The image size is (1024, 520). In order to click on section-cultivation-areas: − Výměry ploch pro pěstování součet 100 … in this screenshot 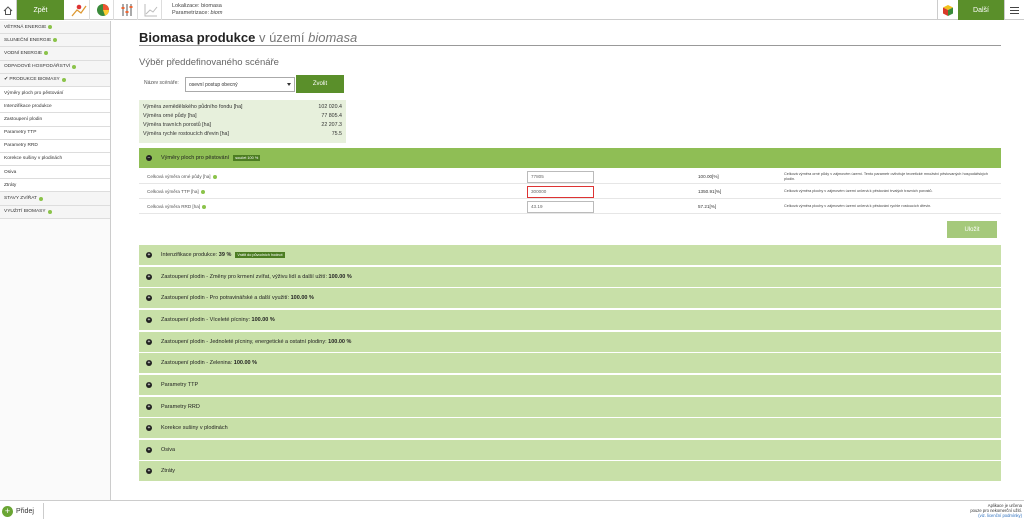, I will do `click(570, 158)`.